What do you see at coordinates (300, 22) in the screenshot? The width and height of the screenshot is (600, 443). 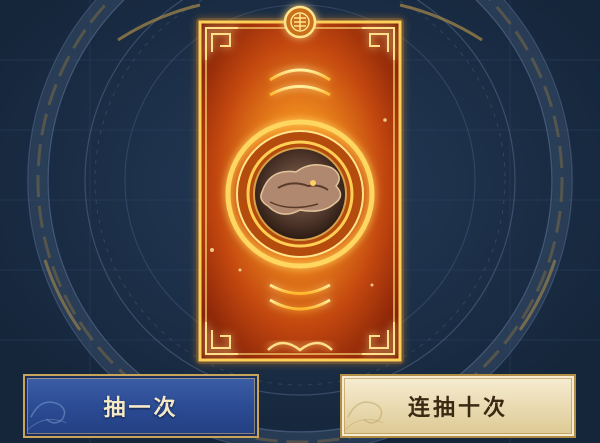 I see `seal-emblem-icon` at bounding box center [300, 22].